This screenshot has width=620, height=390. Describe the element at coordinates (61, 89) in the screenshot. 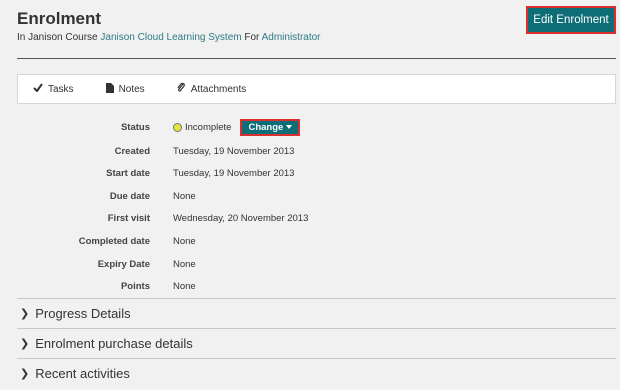

I see `tab-tasks-label: Tasks` at that location.